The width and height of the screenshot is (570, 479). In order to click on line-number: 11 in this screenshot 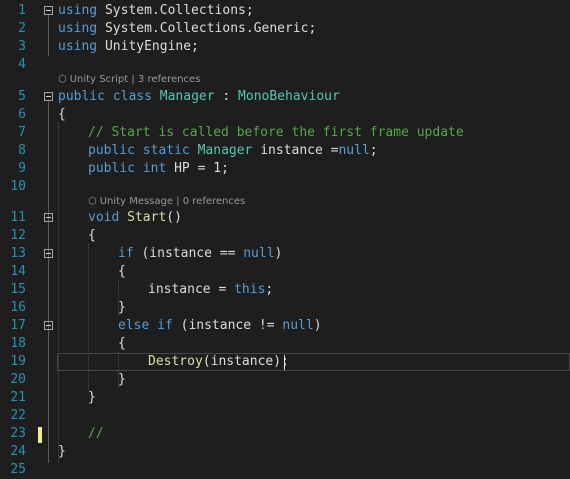, I will do `click(18, 217)`.